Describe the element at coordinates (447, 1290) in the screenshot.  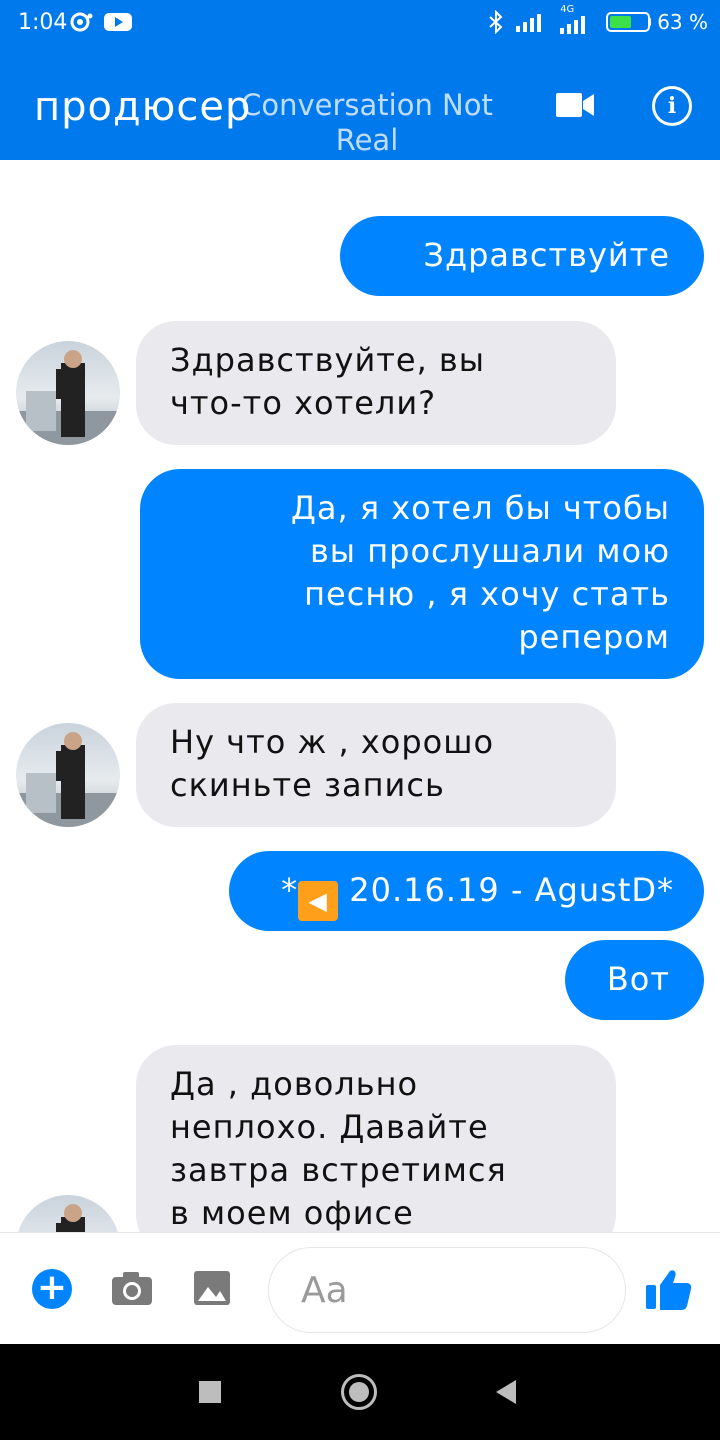
I see `message-input: Aa` at that location.